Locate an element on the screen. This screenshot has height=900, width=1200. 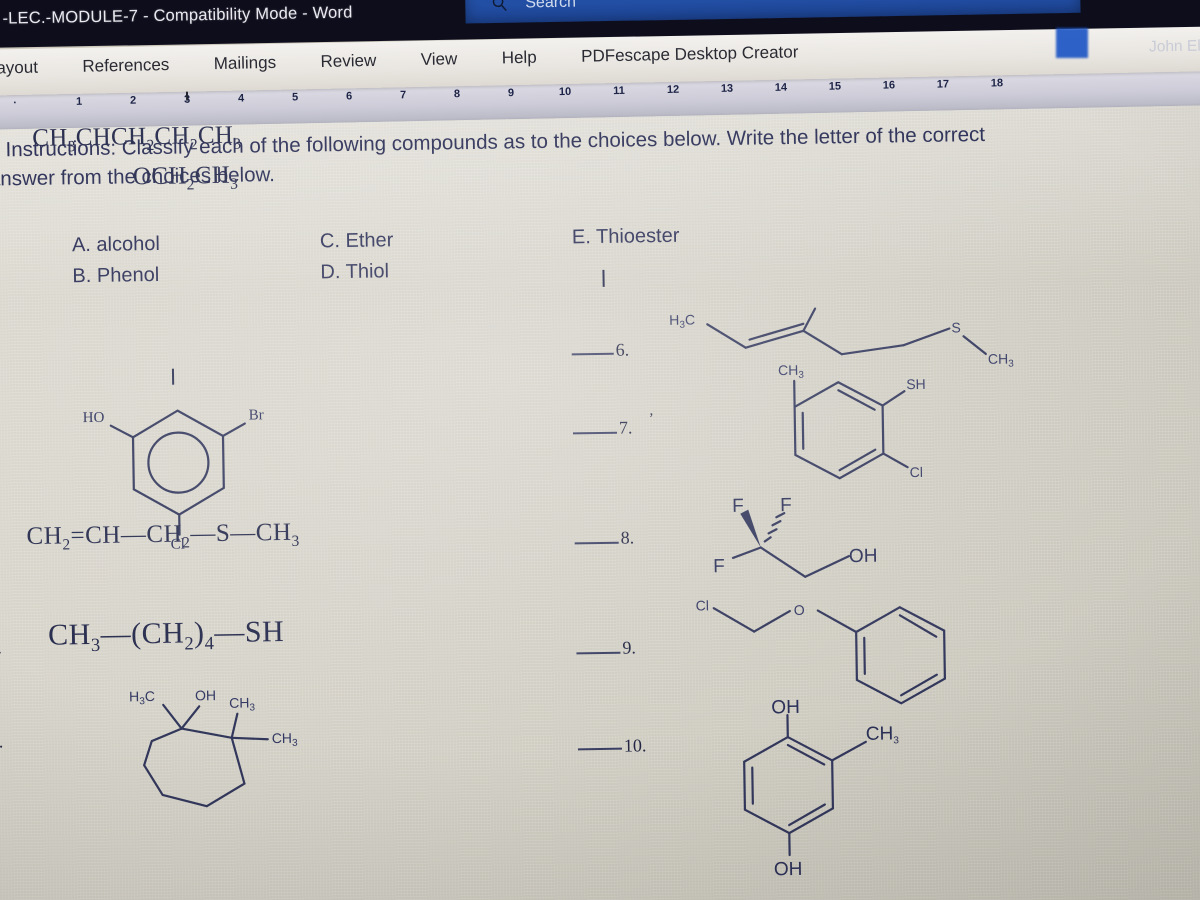
ether-linker is located at coordinates (785, 620).